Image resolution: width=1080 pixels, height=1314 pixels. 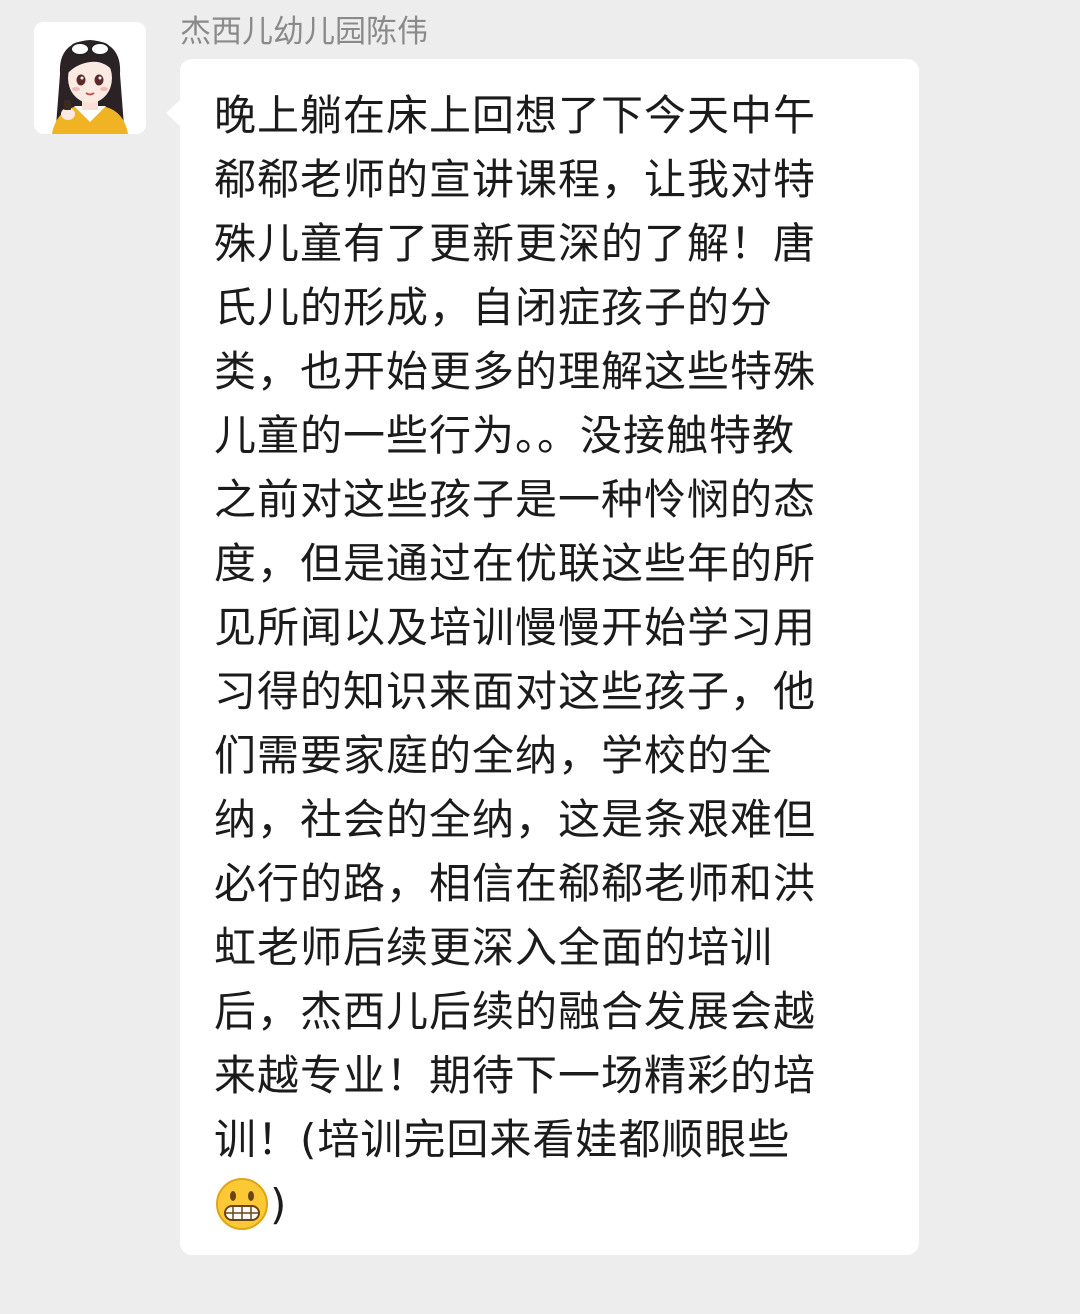 I want to click on message-emoji-line: ), so click(x=250, y=1204).